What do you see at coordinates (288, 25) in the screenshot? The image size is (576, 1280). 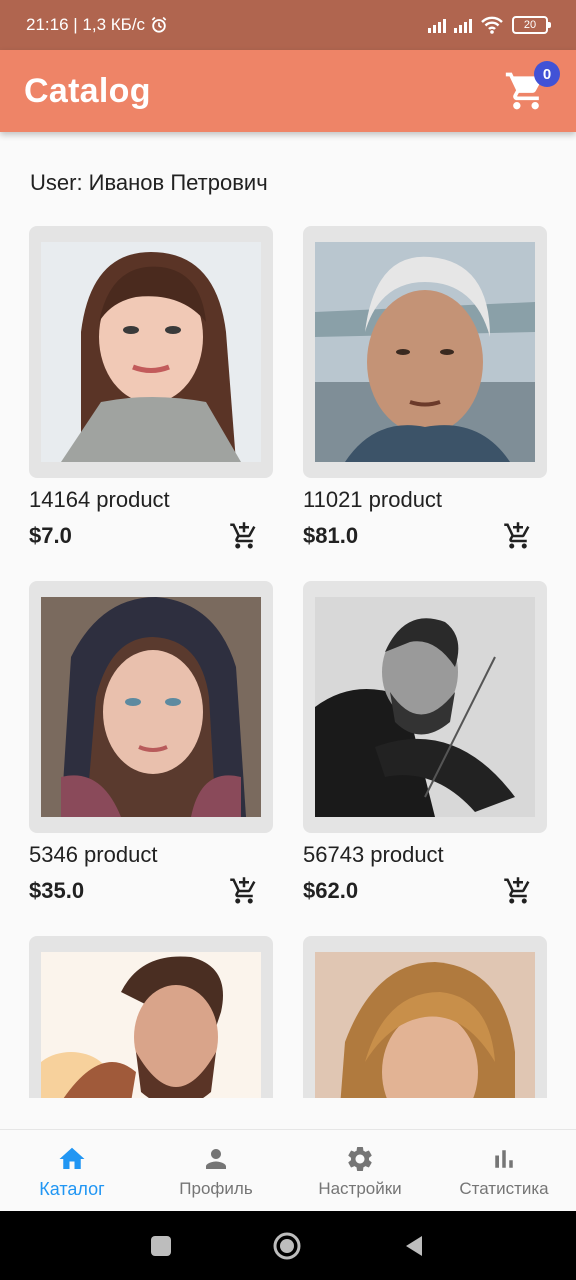 I see `status-bar: 21:16 | 1,3 КБ/с 20` at bounding box center [288, 25].